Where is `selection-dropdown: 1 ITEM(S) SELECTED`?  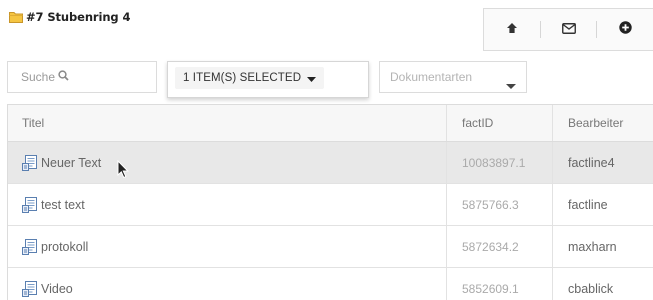 selection-dropdown: 1 ITEM(S) SELECTED is located at coordinates (268, 79).